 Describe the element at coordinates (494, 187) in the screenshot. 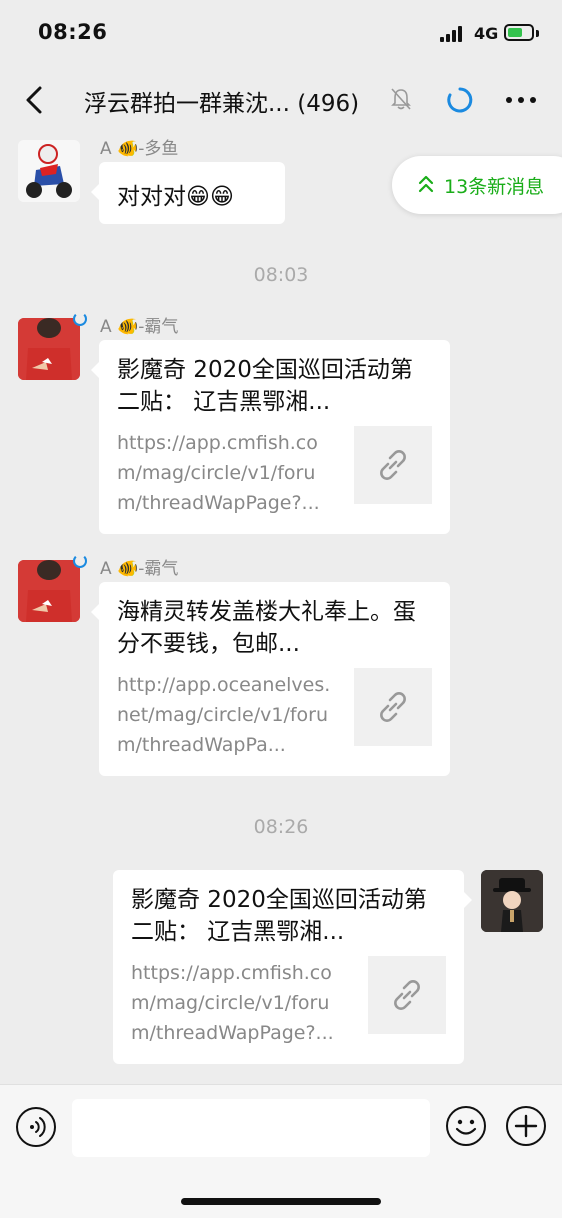

I see `new-messages-label: 13条新消息` at that location.